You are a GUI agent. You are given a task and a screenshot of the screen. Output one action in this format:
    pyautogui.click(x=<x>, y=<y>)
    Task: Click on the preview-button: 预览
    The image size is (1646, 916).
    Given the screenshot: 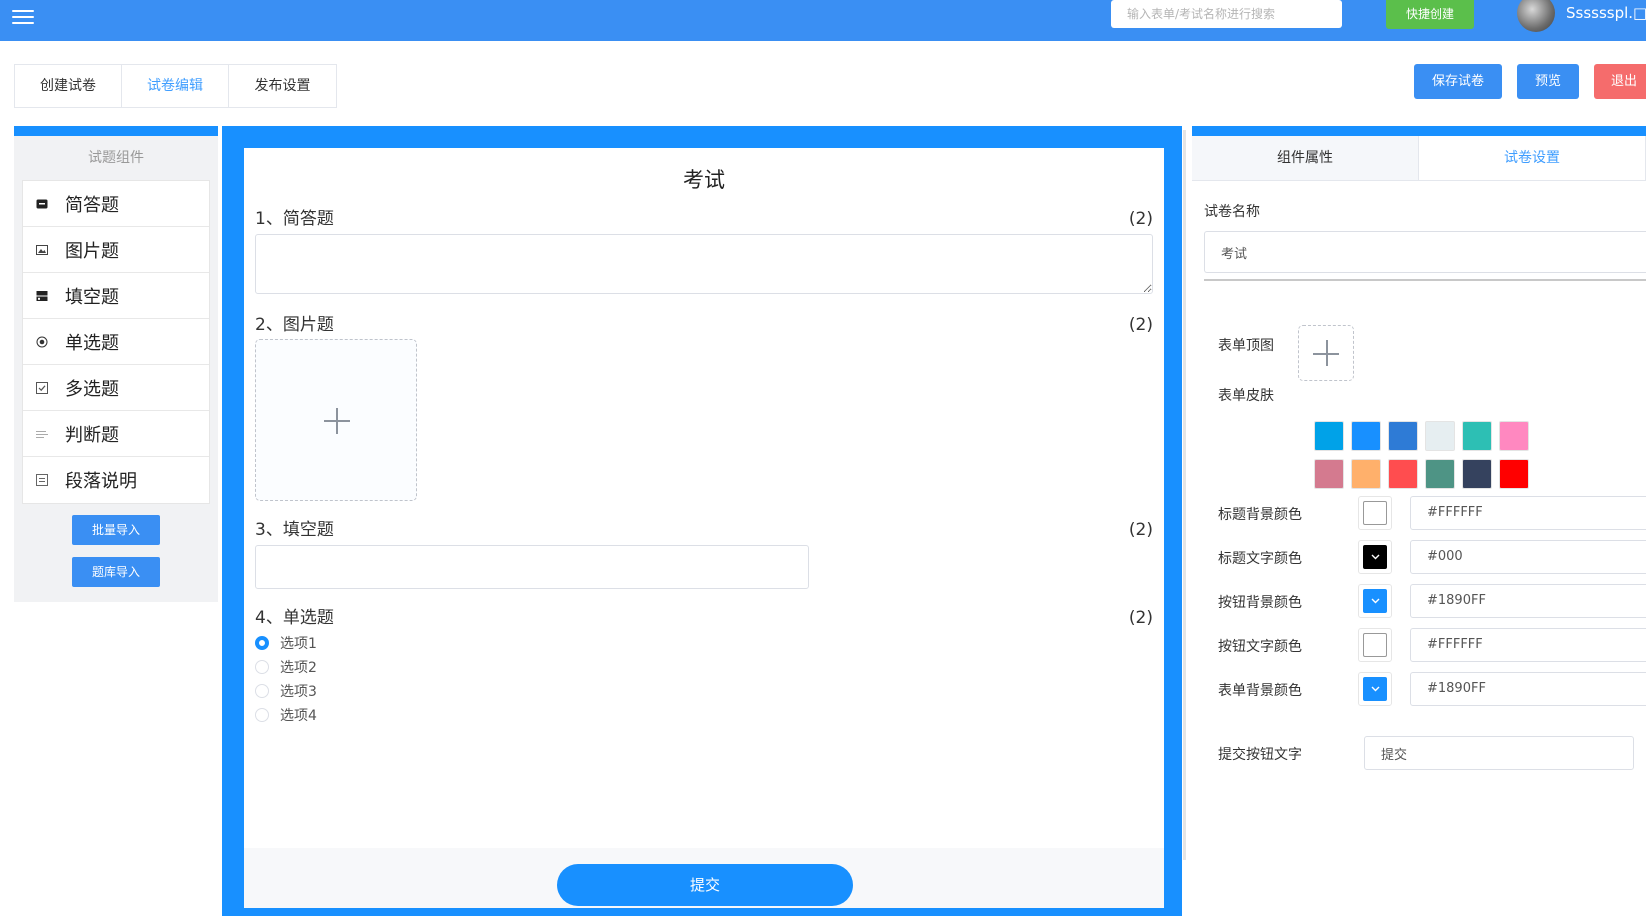 What is the action you would take?
    pyautogui.click(x=1548, y=81)
    